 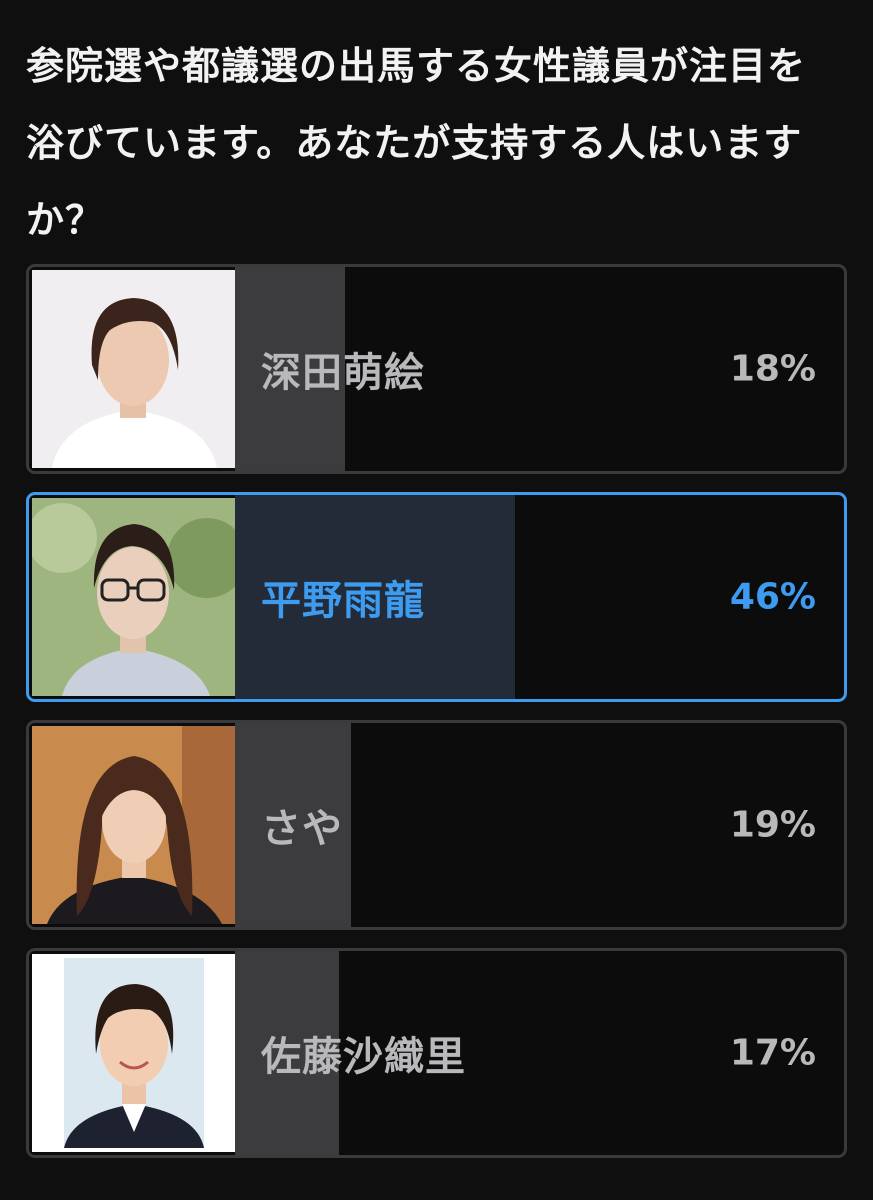 What do you see at coordinates (343, 373) in the screenshot?
I see `candidate-name: 深田萌絵` at bounding box center [343, 373].